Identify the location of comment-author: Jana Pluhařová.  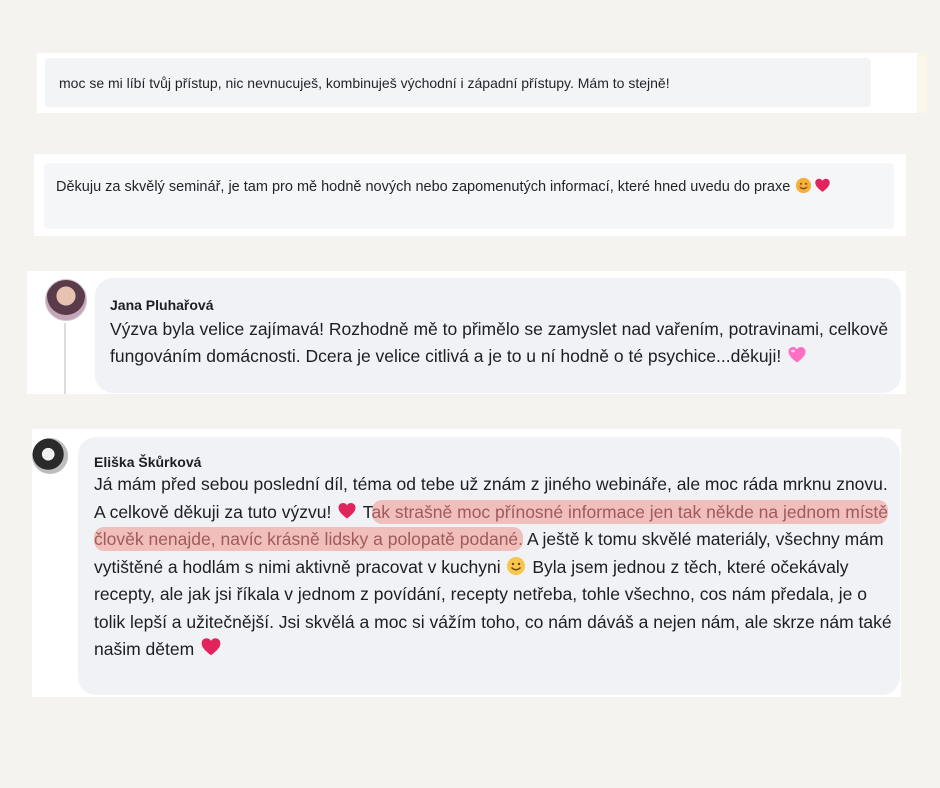
(162, 305).